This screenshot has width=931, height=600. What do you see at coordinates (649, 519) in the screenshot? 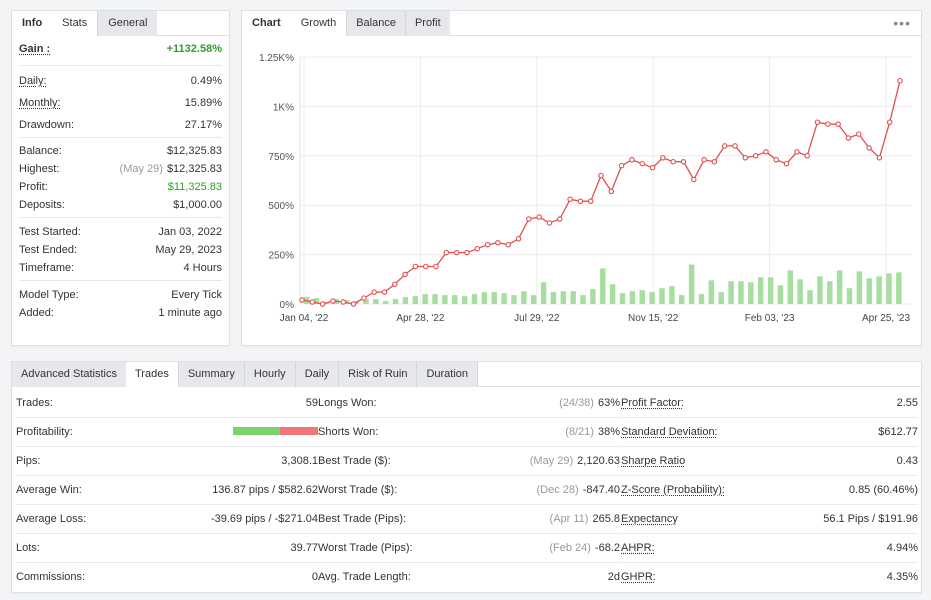
I see `stat-label: Expectancy` at bounding box center [649, 519].